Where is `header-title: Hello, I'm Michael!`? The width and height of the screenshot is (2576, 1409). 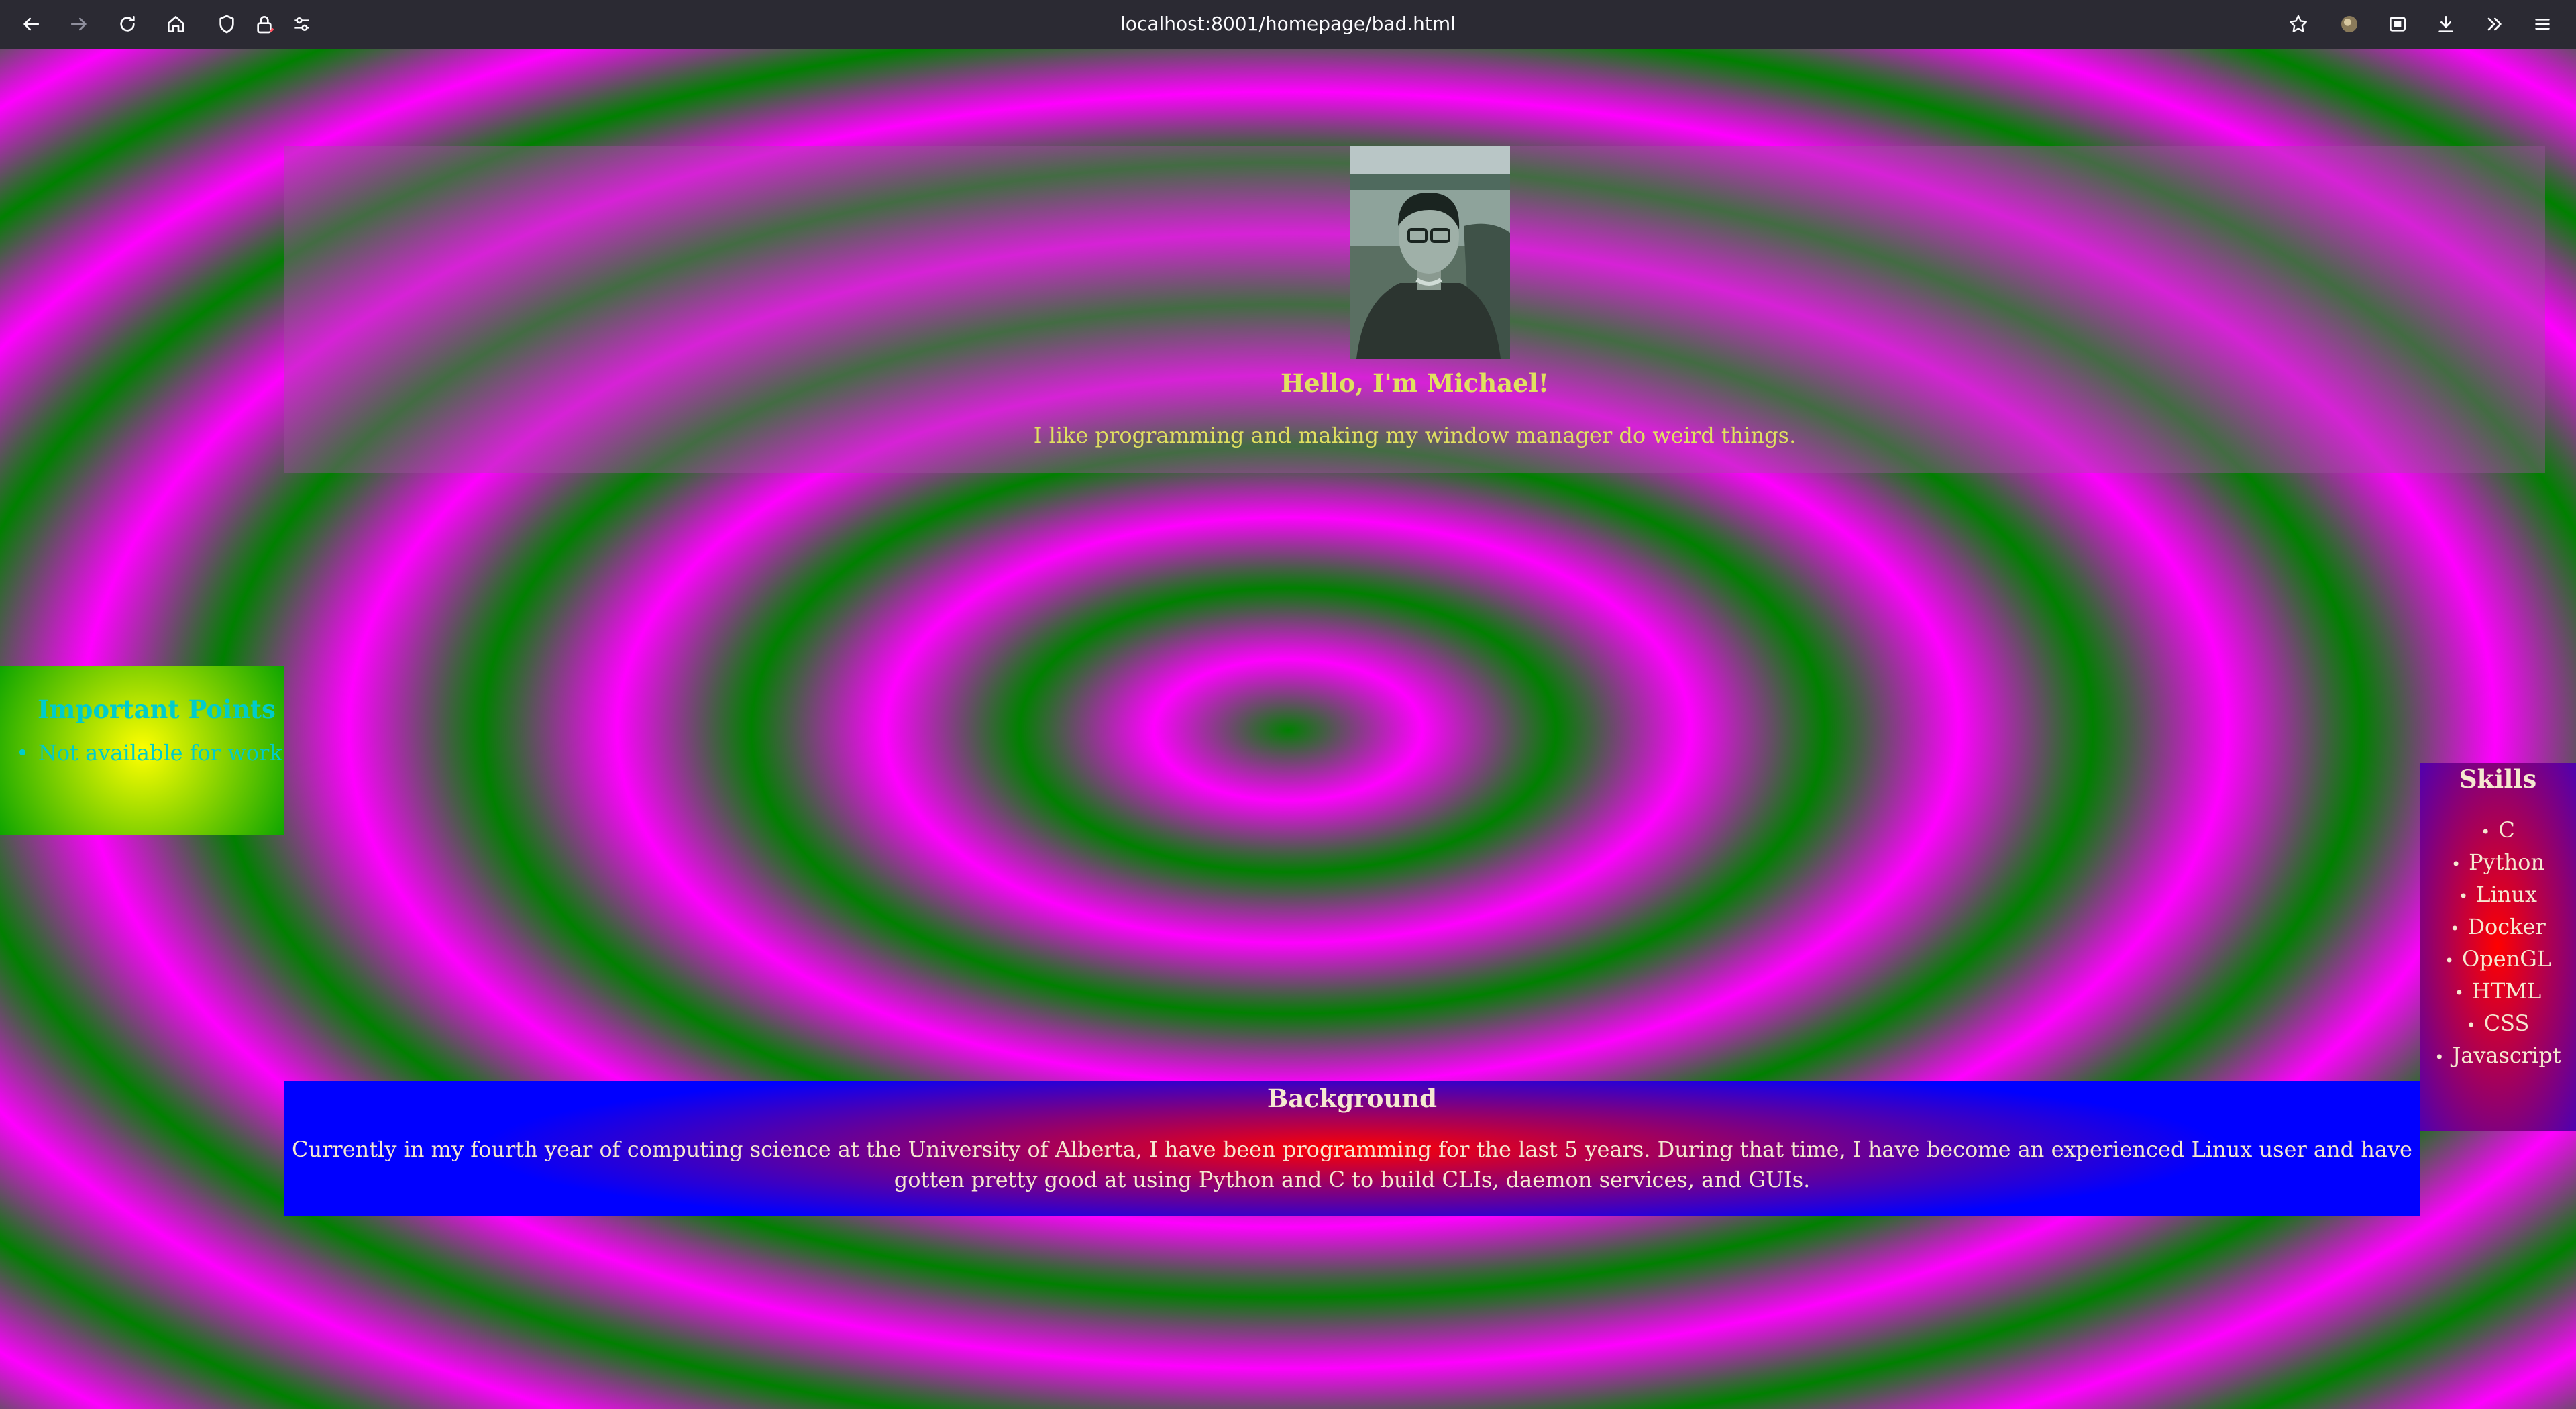
header-title: Hello, I'm Michael! is located at coordinates (1415, 383).